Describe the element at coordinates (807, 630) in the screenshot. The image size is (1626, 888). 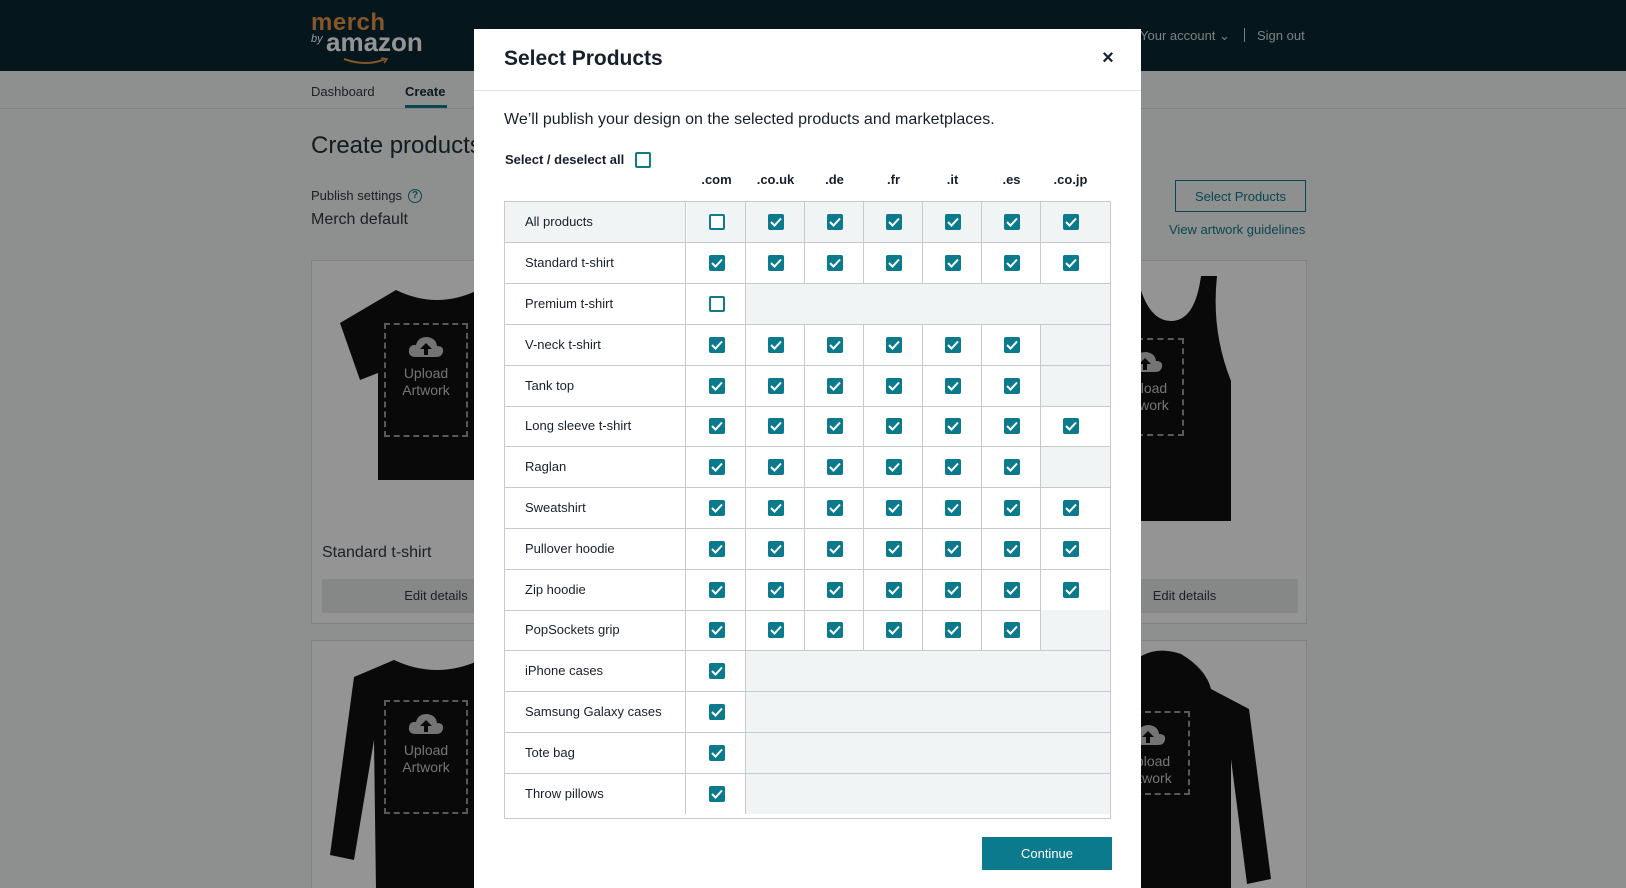
I see `product-row: PopSockets grip` at that location.